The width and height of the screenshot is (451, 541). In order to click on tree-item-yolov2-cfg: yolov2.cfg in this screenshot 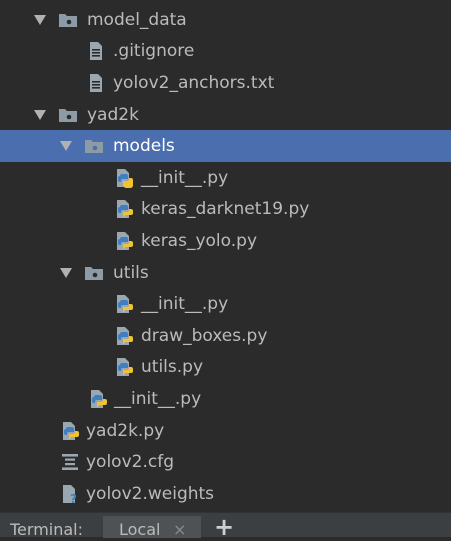, I will do `click(225, 462)`.